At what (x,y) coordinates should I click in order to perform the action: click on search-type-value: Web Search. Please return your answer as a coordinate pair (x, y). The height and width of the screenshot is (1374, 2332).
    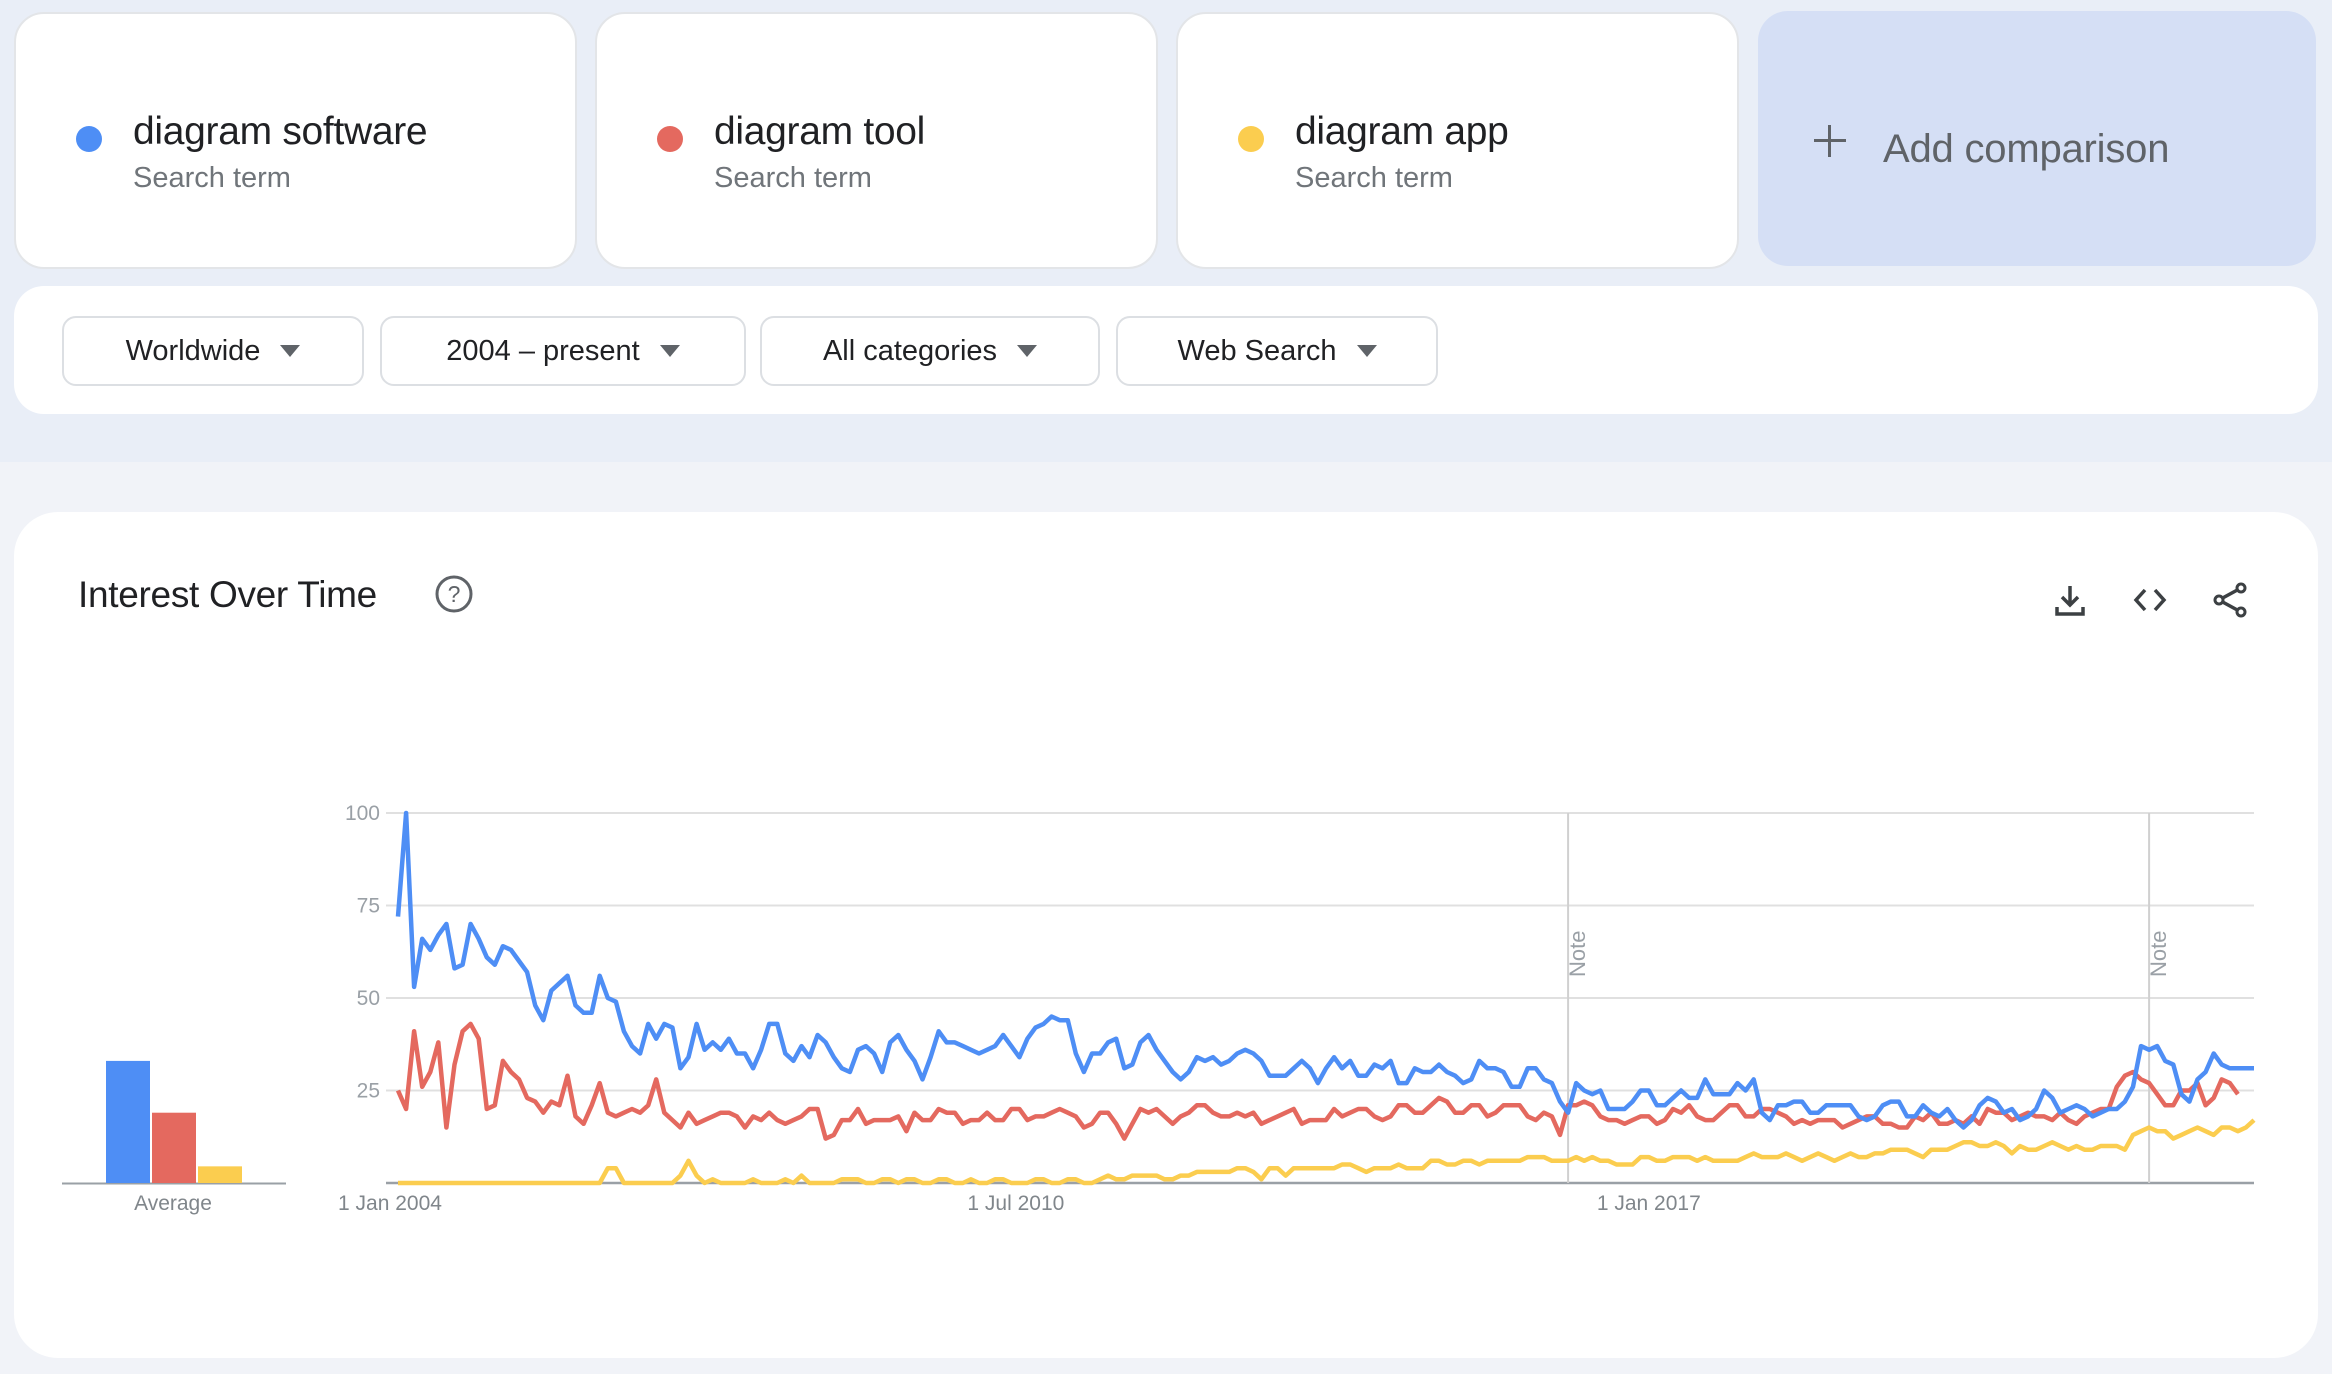
    Looking at the image, I should click on (1257, 350).